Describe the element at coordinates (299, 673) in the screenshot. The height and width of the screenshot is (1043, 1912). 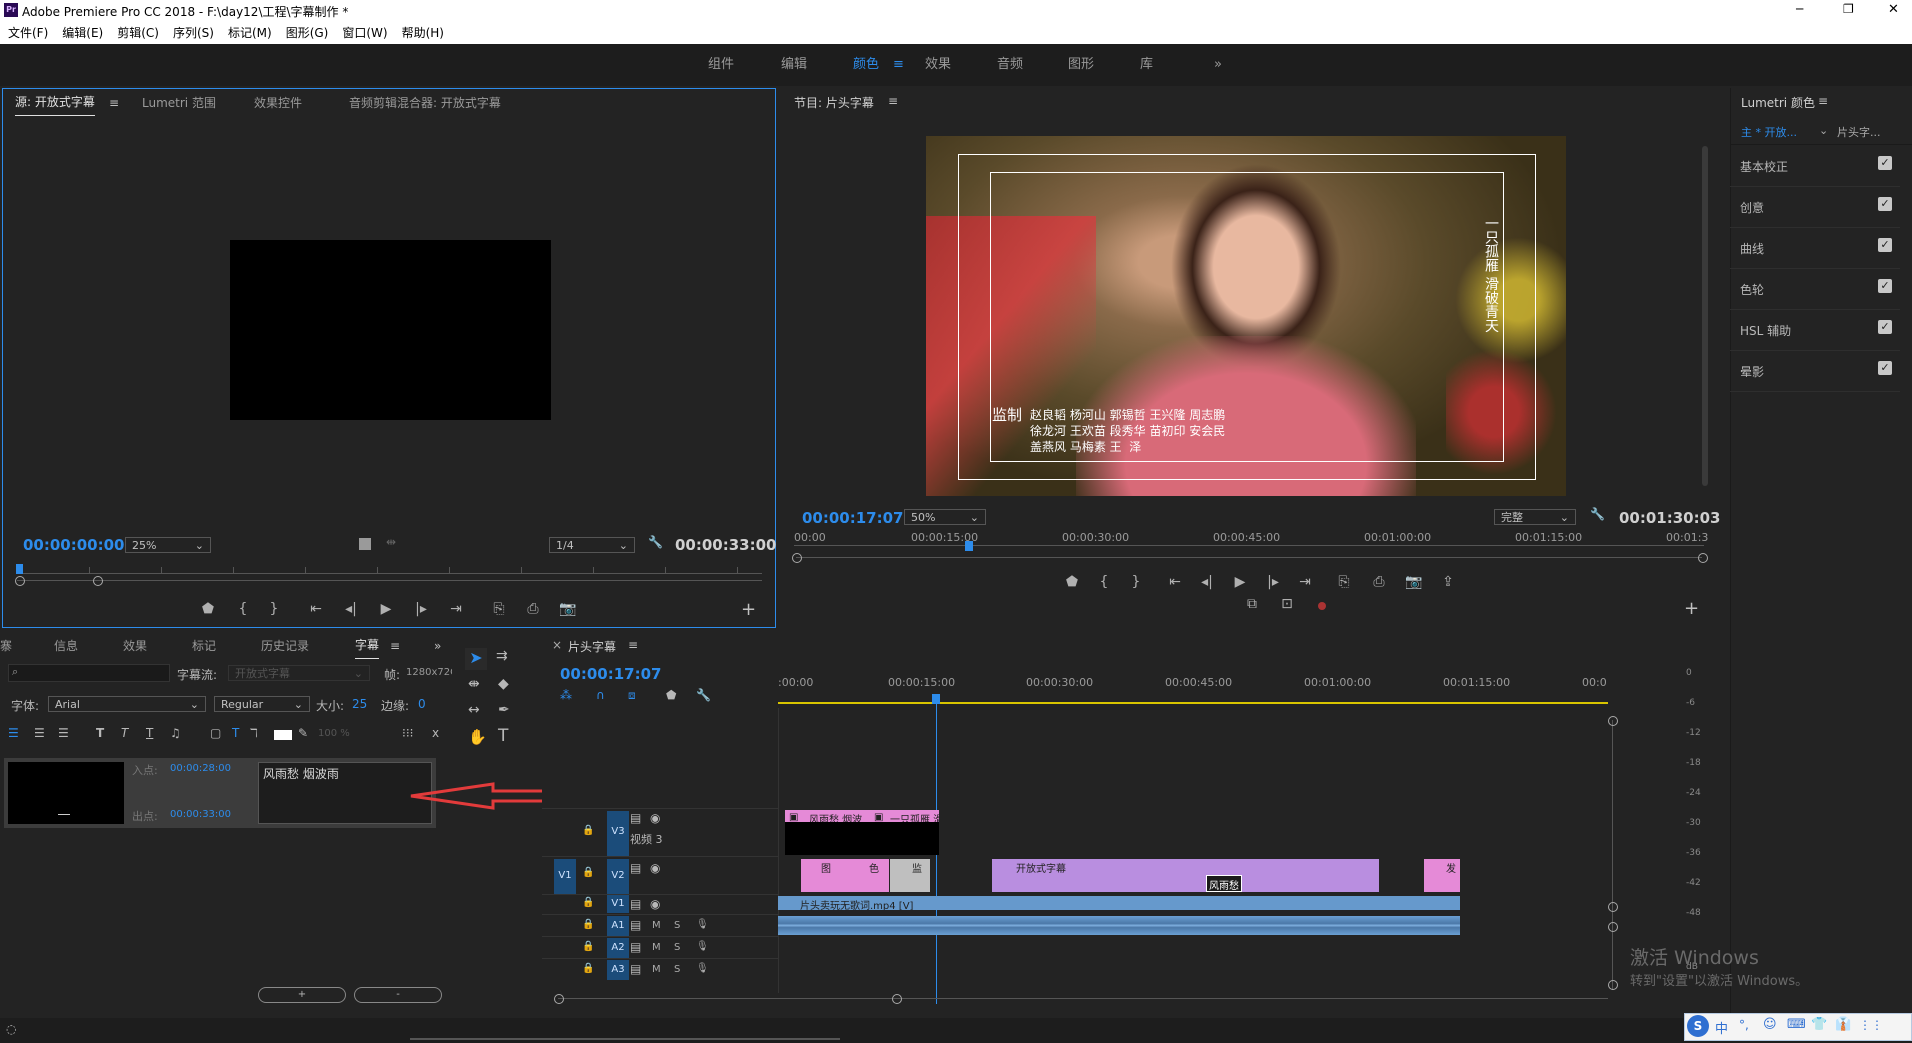
I see `caption-stream-select: 开放式字幕 ⌄` at that location.